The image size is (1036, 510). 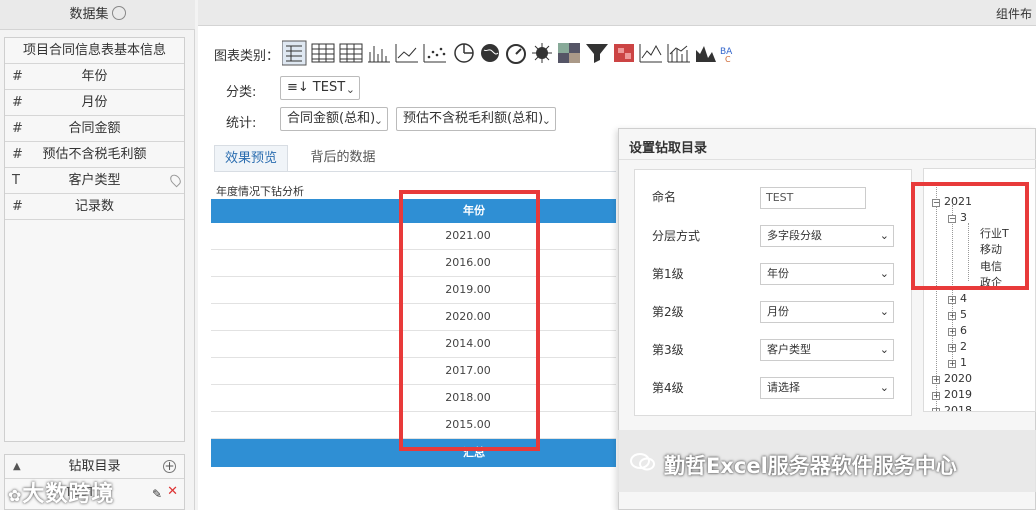 I want to click on tree-node-label: 2018, so click(x=958, y=408).